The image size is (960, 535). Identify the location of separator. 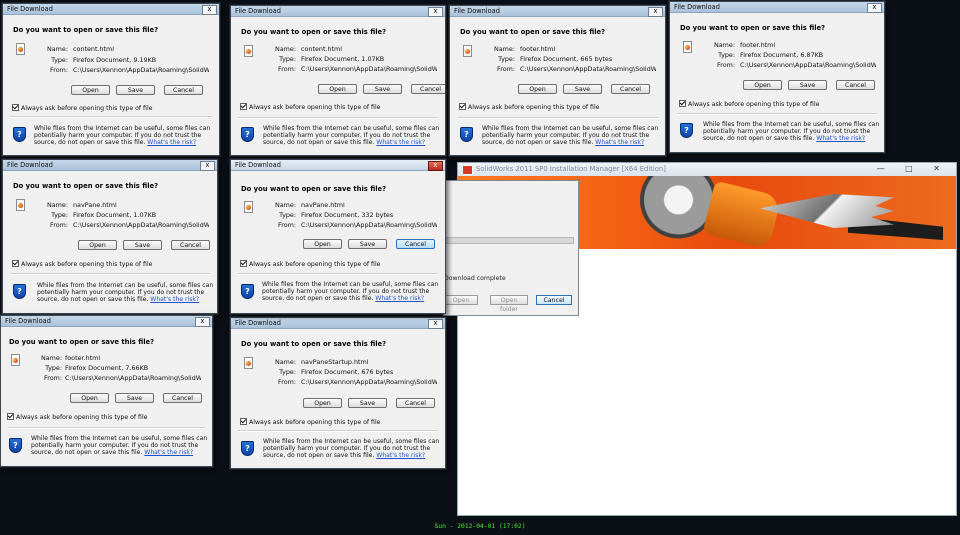
(557, 118).